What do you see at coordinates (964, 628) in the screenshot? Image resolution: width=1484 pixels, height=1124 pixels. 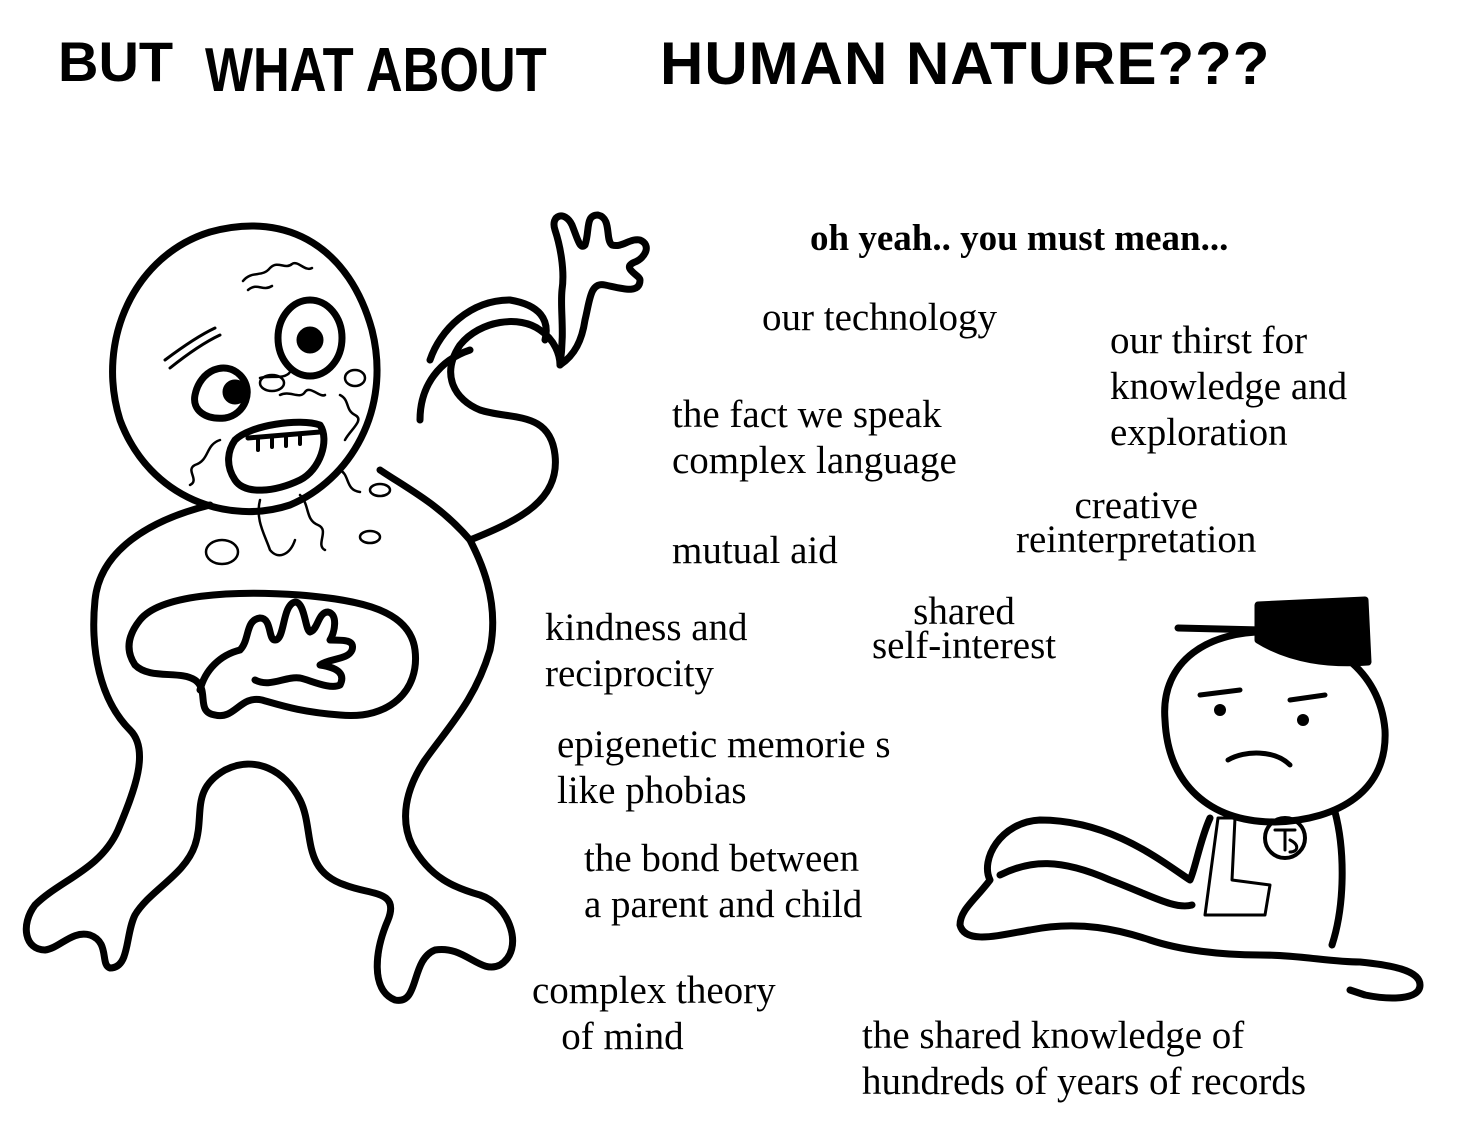 I see `phrase-shared-self-interest: shared self-interest` at bounding box center [964, 628].